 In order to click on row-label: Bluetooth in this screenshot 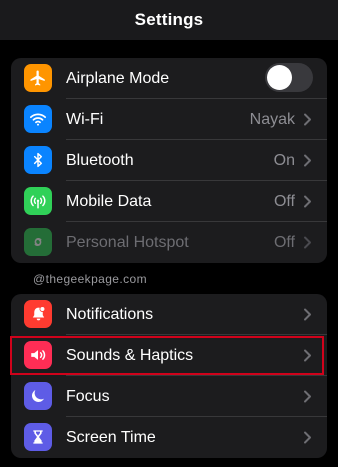, I will do `click(100, 160)`.